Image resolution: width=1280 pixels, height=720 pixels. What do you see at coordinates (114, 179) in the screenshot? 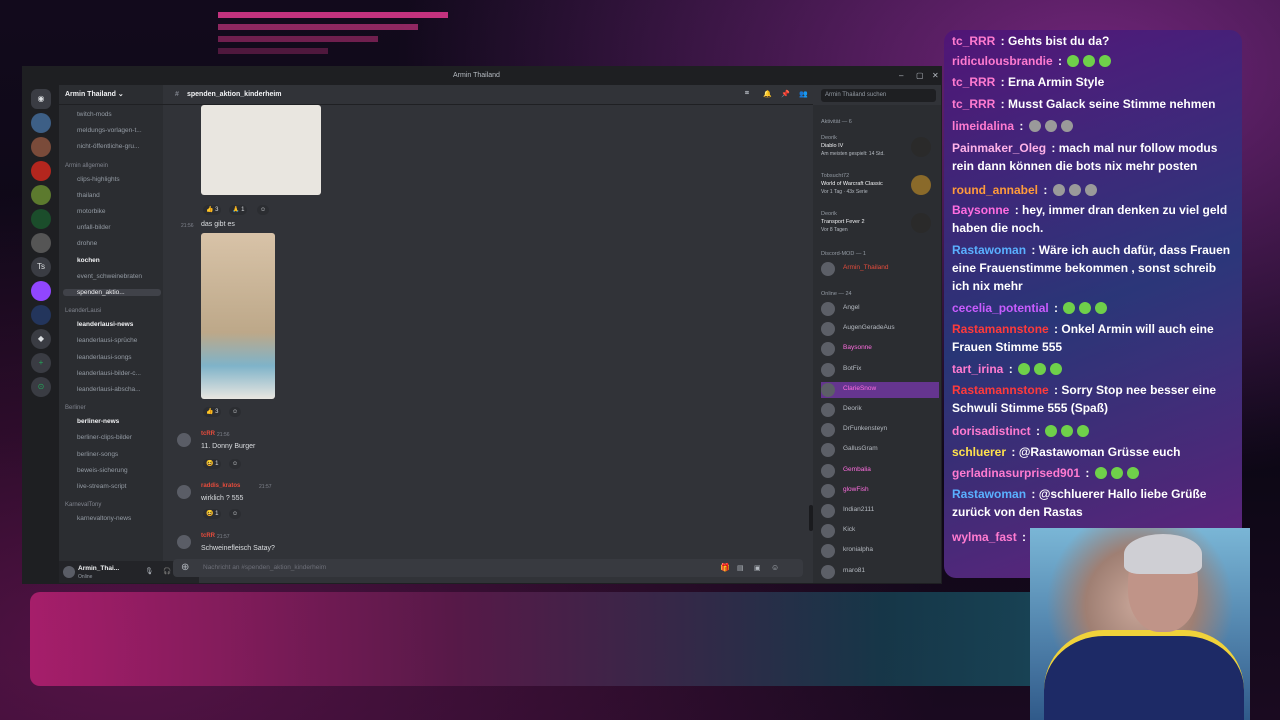
I see `channel-item: clips-highlights` at bounding box center [114, 179].